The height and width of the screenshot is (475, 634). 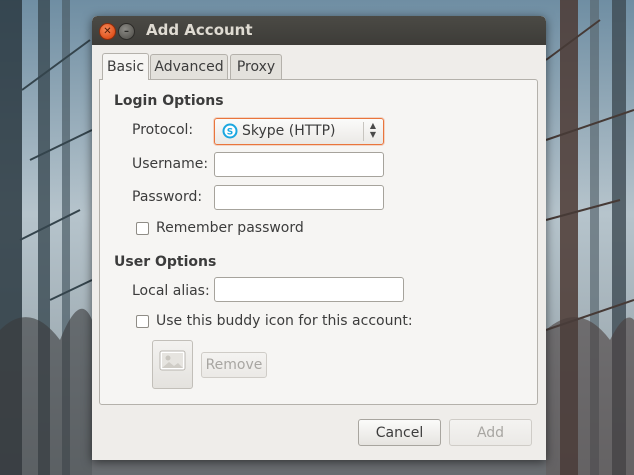 I want to click on tab-advanced: Advanced, so click(x=189, y=66).